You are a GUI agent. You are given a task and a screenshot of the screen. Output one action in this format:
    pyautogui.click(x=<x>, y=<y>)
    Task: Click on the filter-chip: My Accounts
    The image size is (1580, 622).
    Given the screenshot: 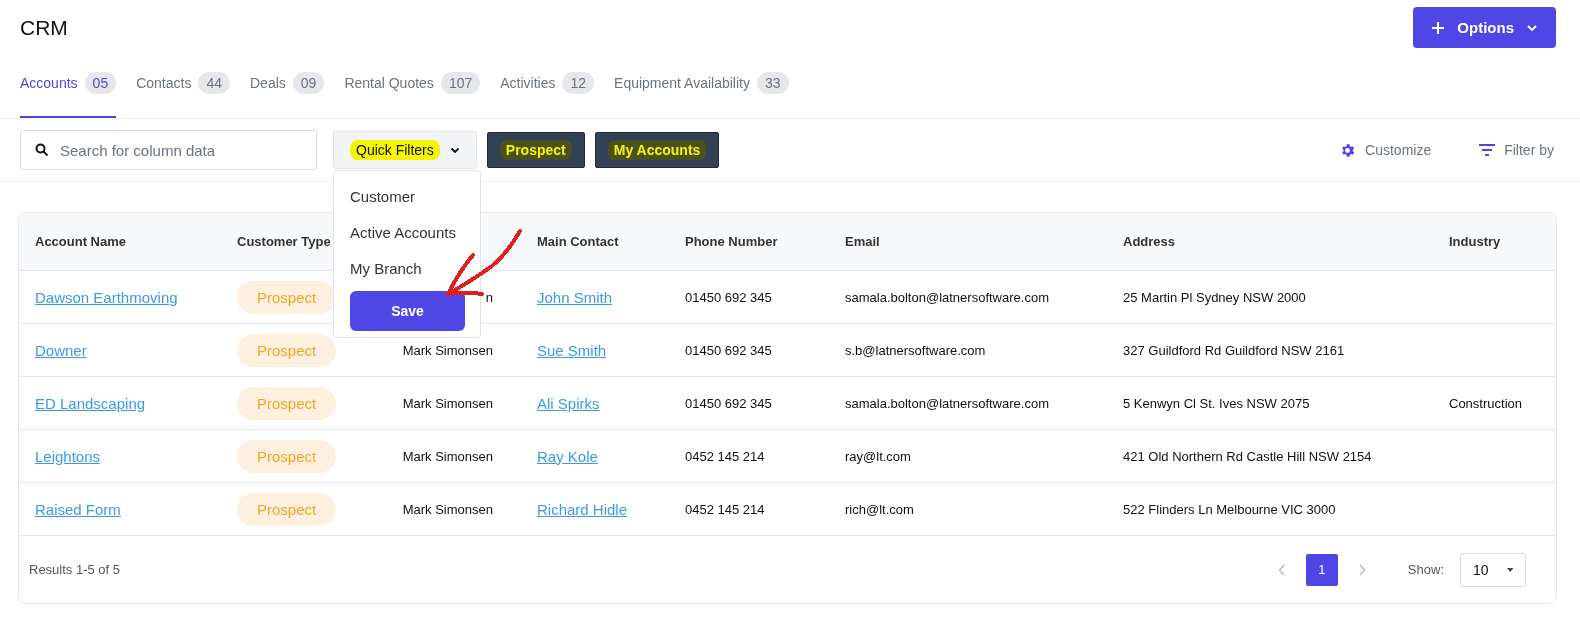 What is the action you would take?
    pyautogui.click(x=657, y=150)
    